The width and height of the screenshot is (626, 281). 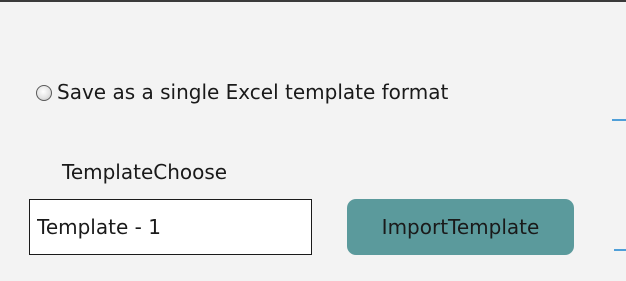 What do you see at coordinates (44, 92) in the screenshot?
I see `single-excel-template-radio` at bounding box center [44, 92].